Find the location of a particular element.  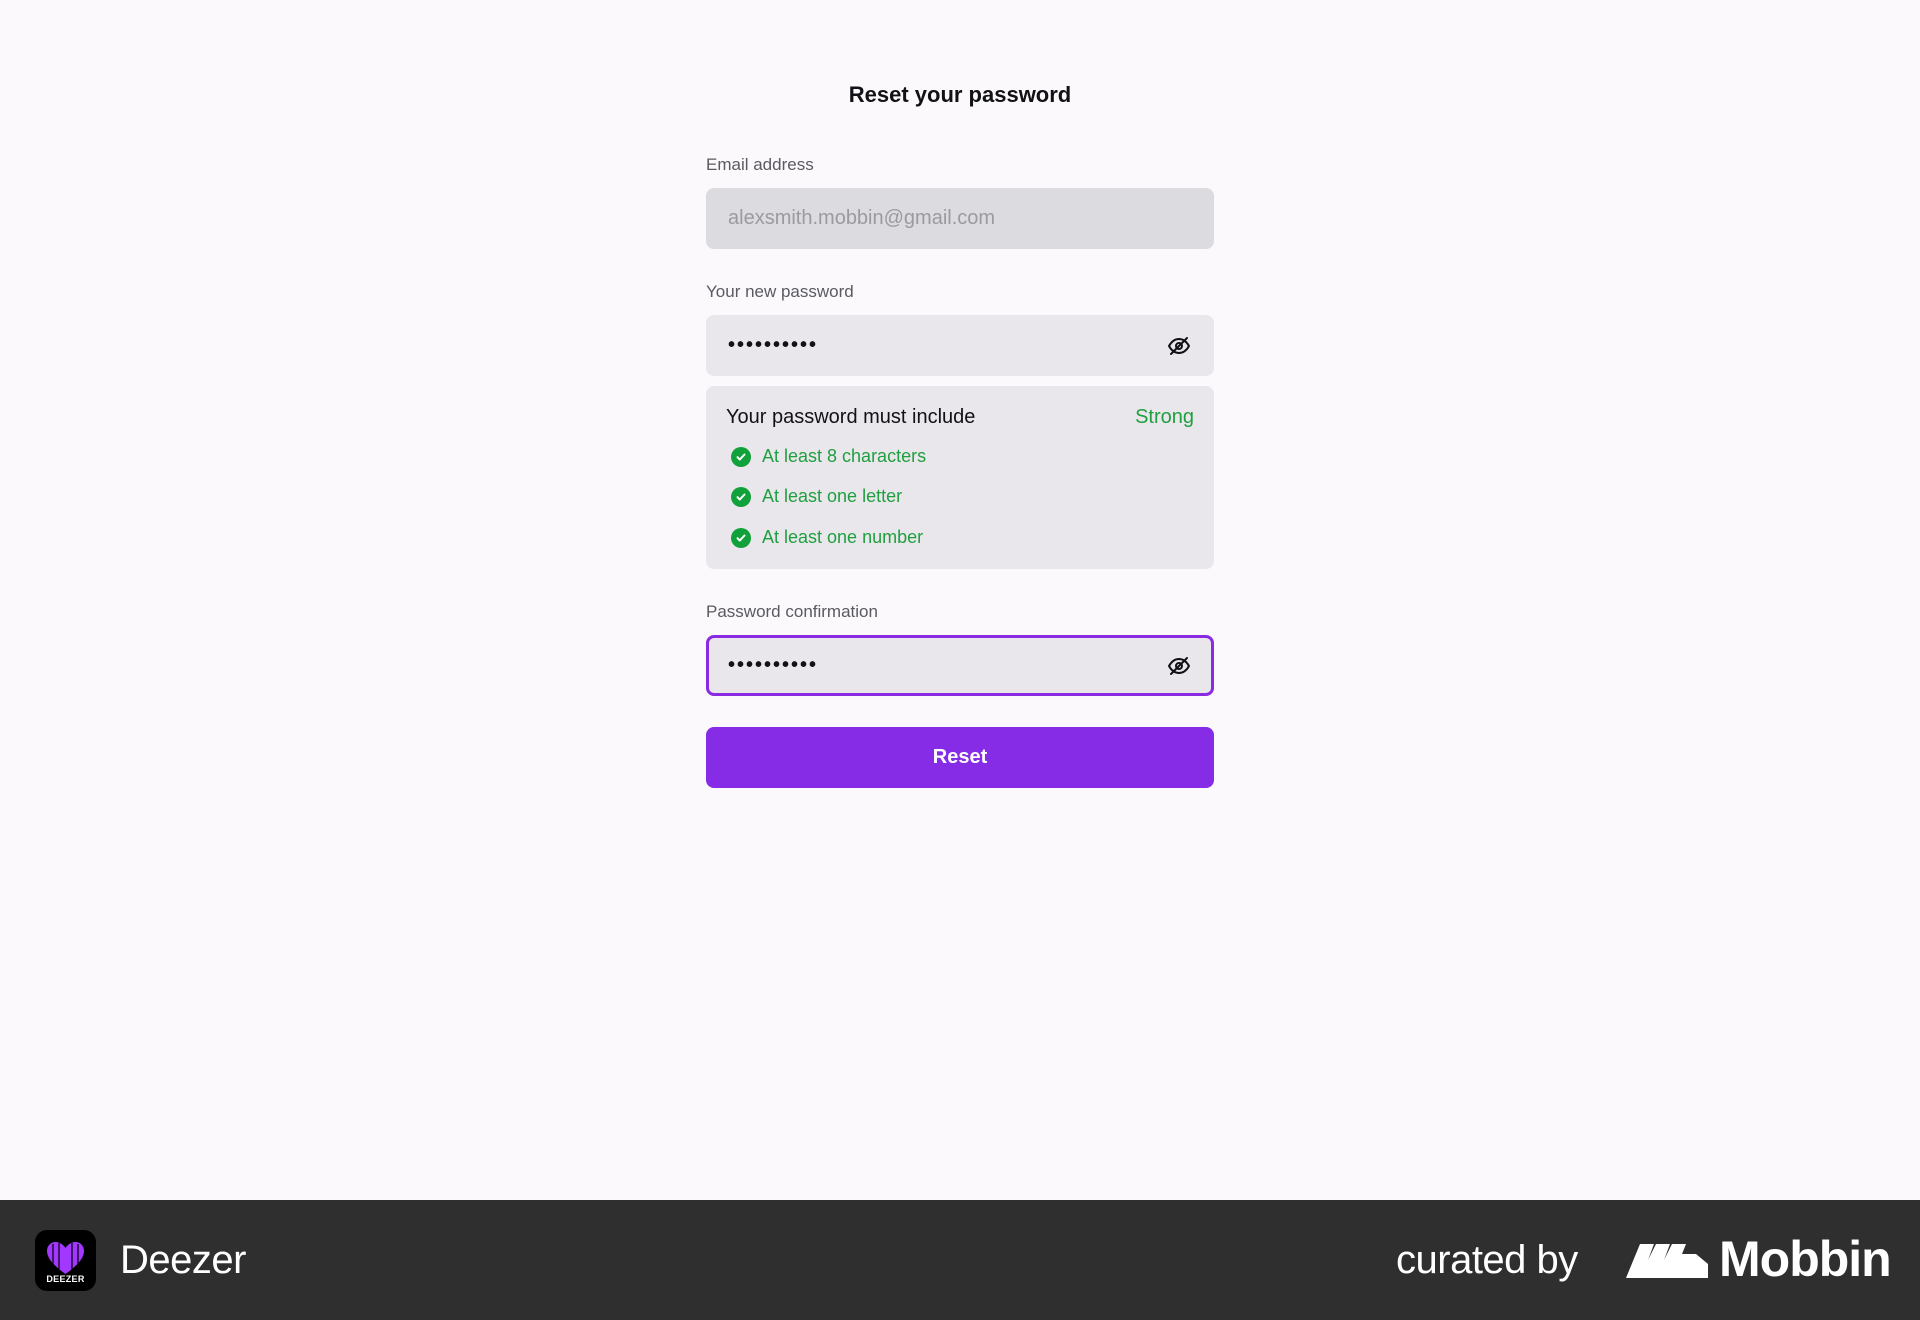

new-password-field: •••••••••• is located at coordinates (960, 345).